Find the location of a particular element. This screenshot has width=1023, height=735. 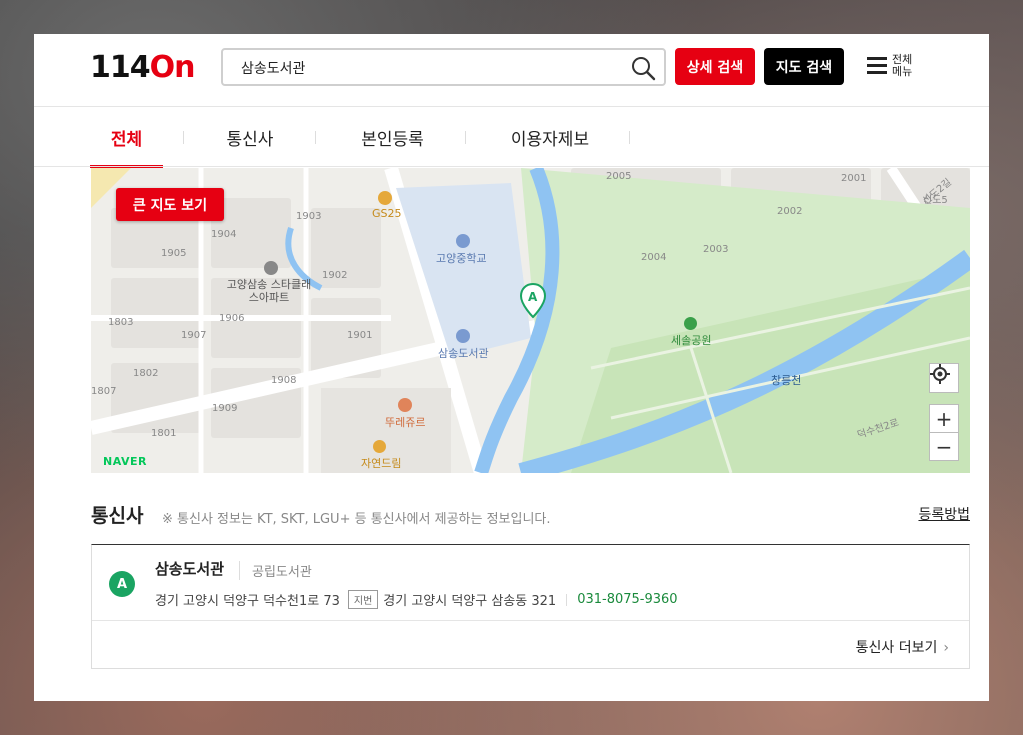

poi-park-label: 세솔공원 is located at coordinates (691, 340).